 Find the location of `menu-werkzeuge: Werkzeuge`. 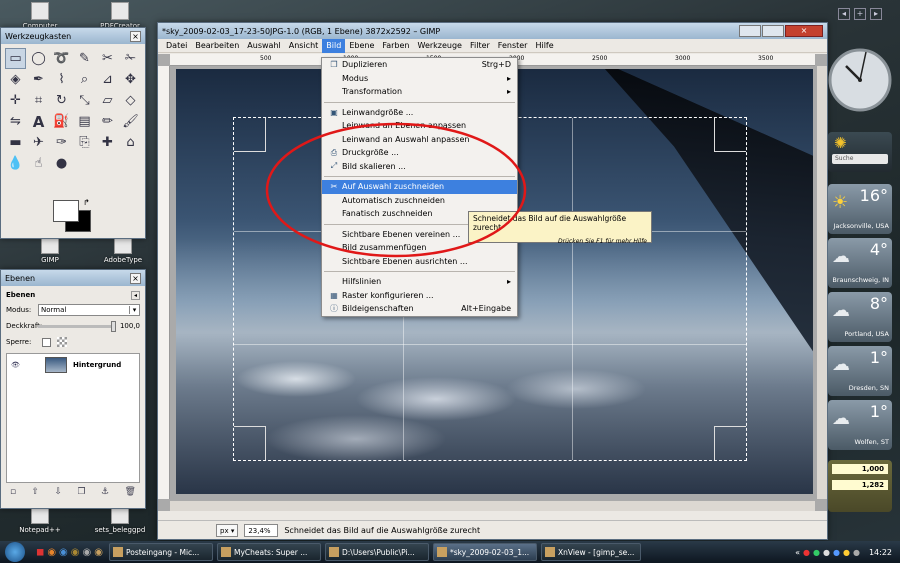

menu-werkzeuge: Werkzeuge is located at coordinates (440, 46).